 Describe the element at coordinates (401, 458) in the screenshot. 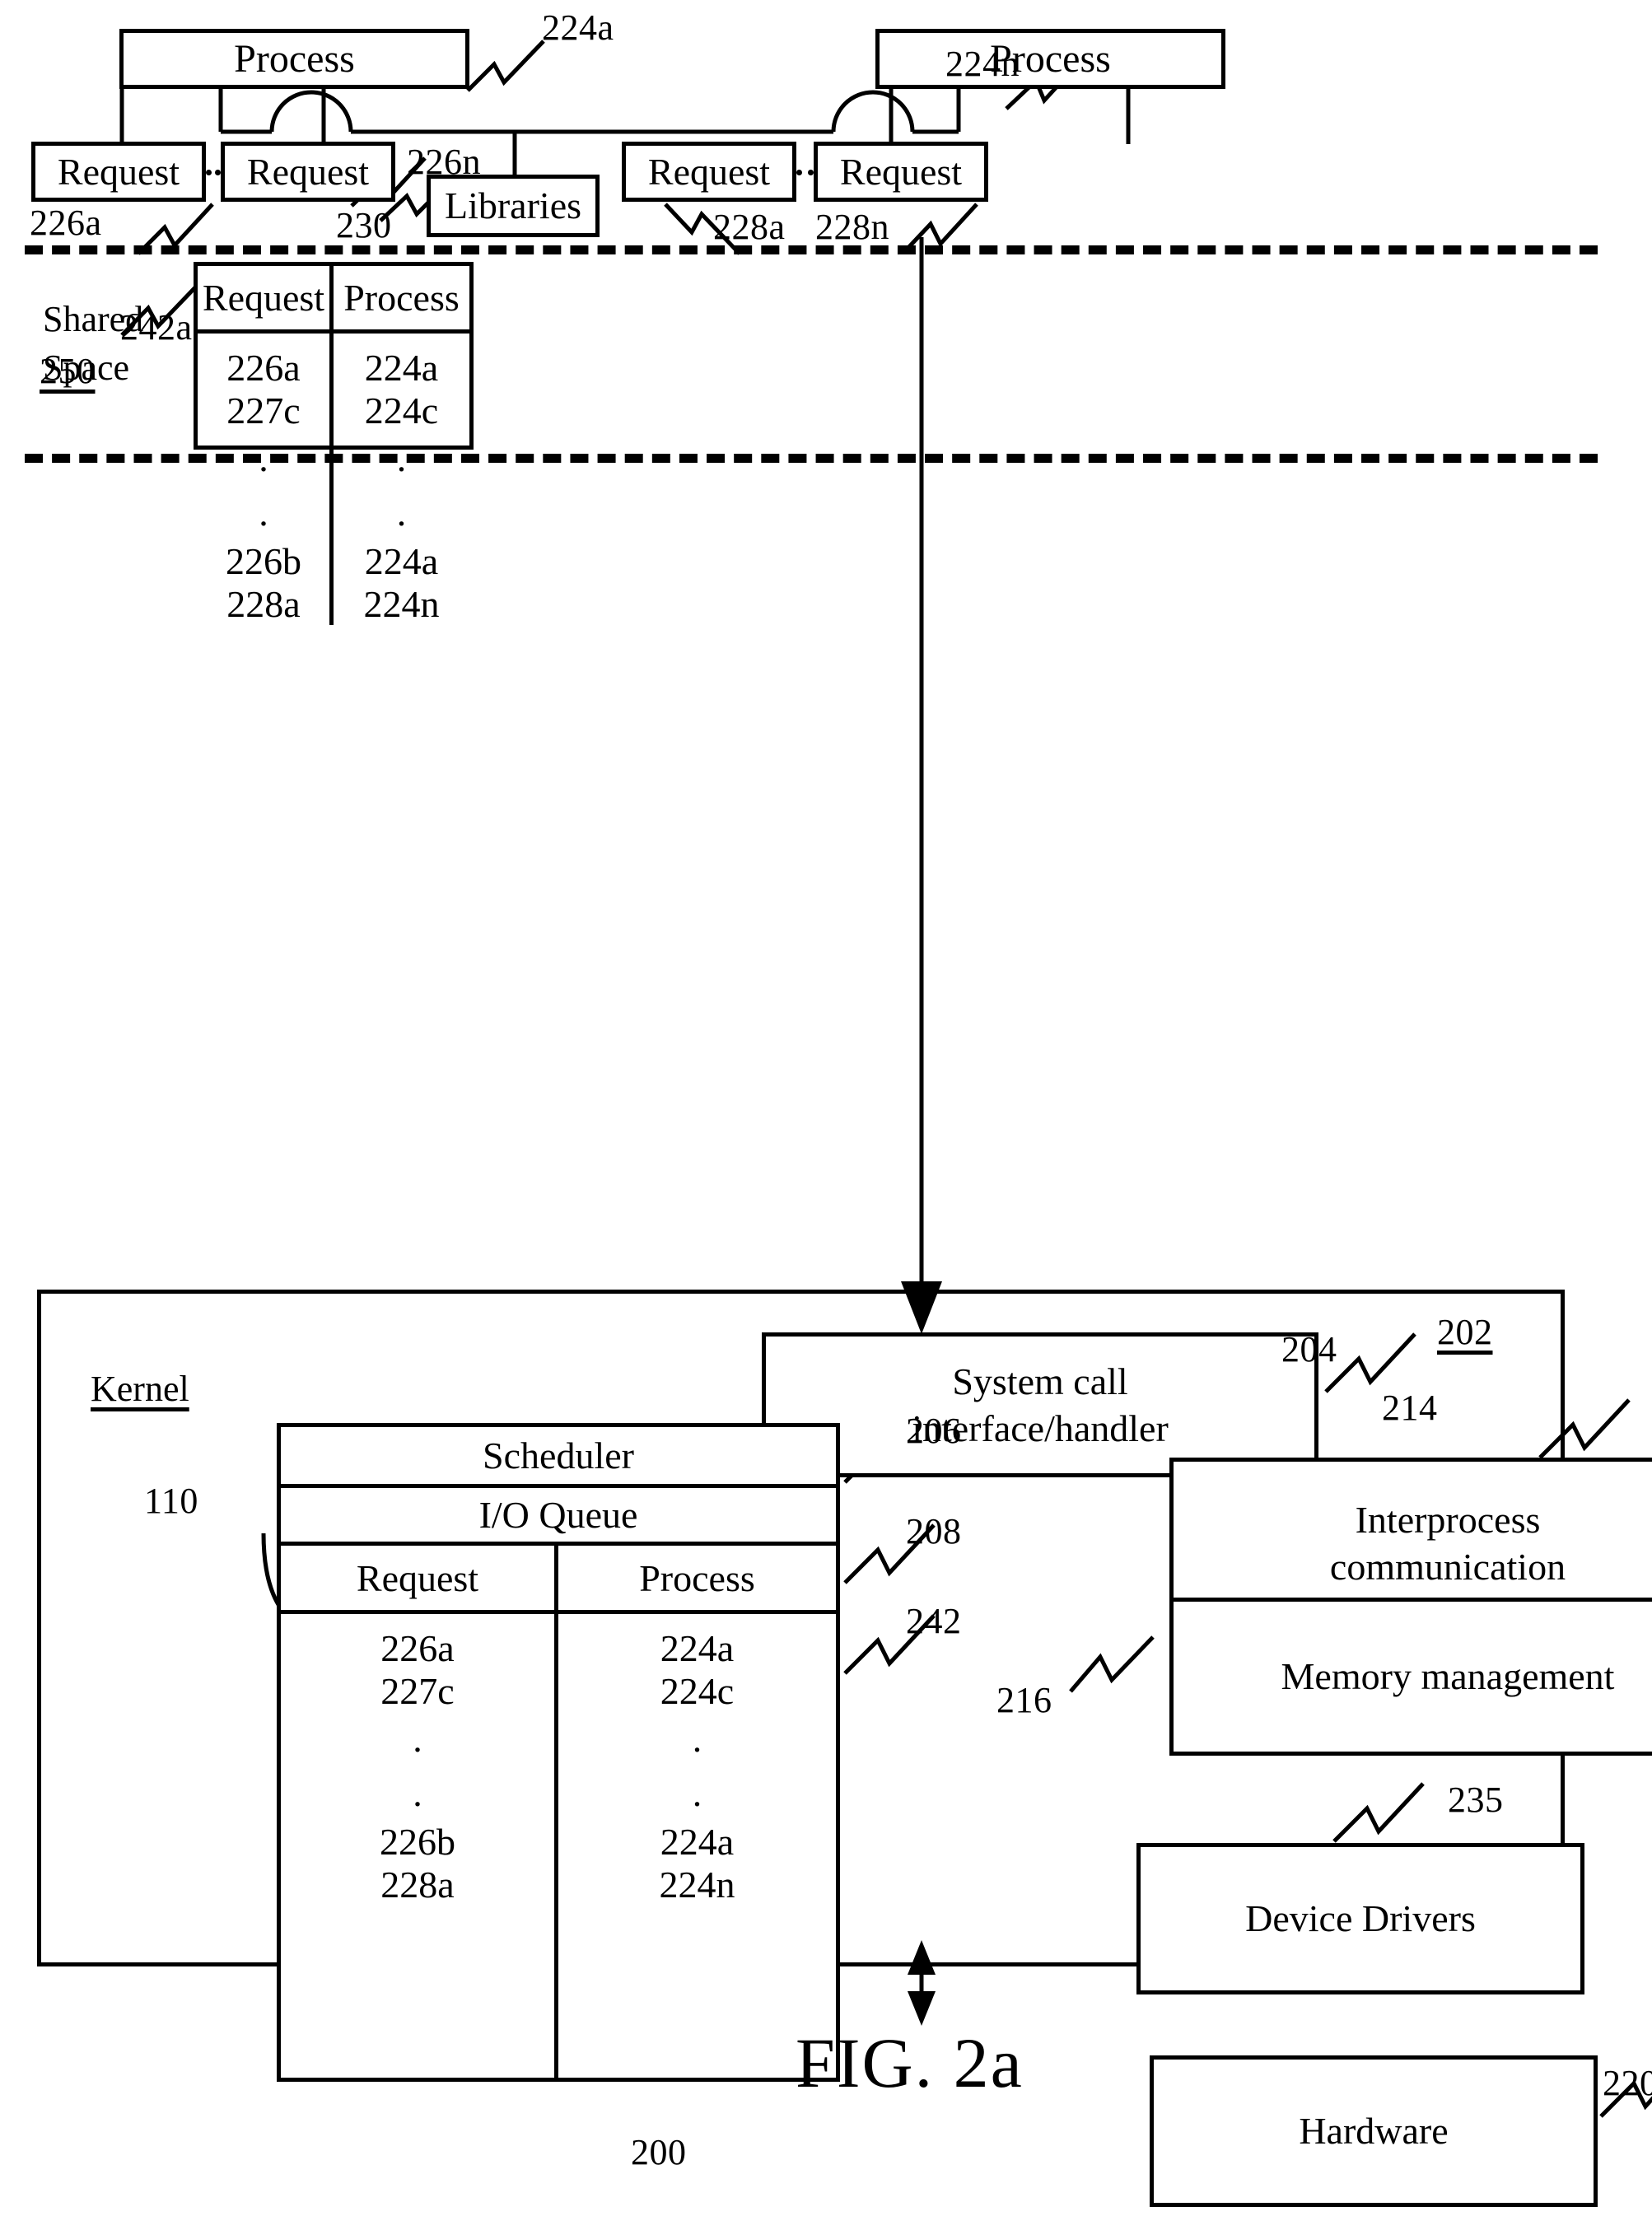

I see `shared-process-cell-2: .` at that location.